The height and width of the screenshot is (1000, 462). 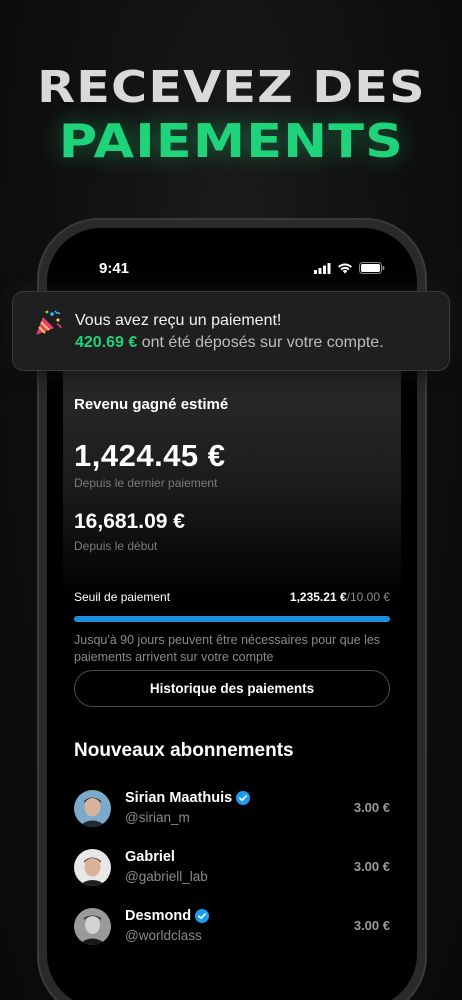 I want to click on subscription-row: Desmond @worldclass 3.00 €, so click(x=232, y=930).